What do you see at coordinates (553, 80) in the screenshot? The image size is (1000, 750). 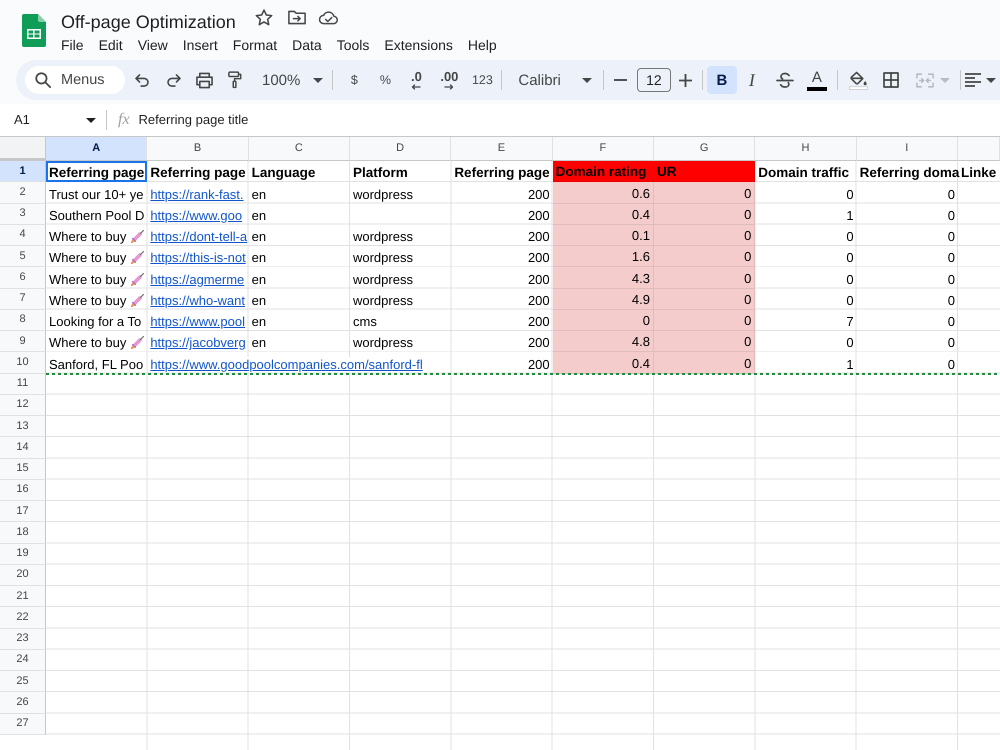 I see `font-dropdown: Calibri` at bounding box center [553, 80].